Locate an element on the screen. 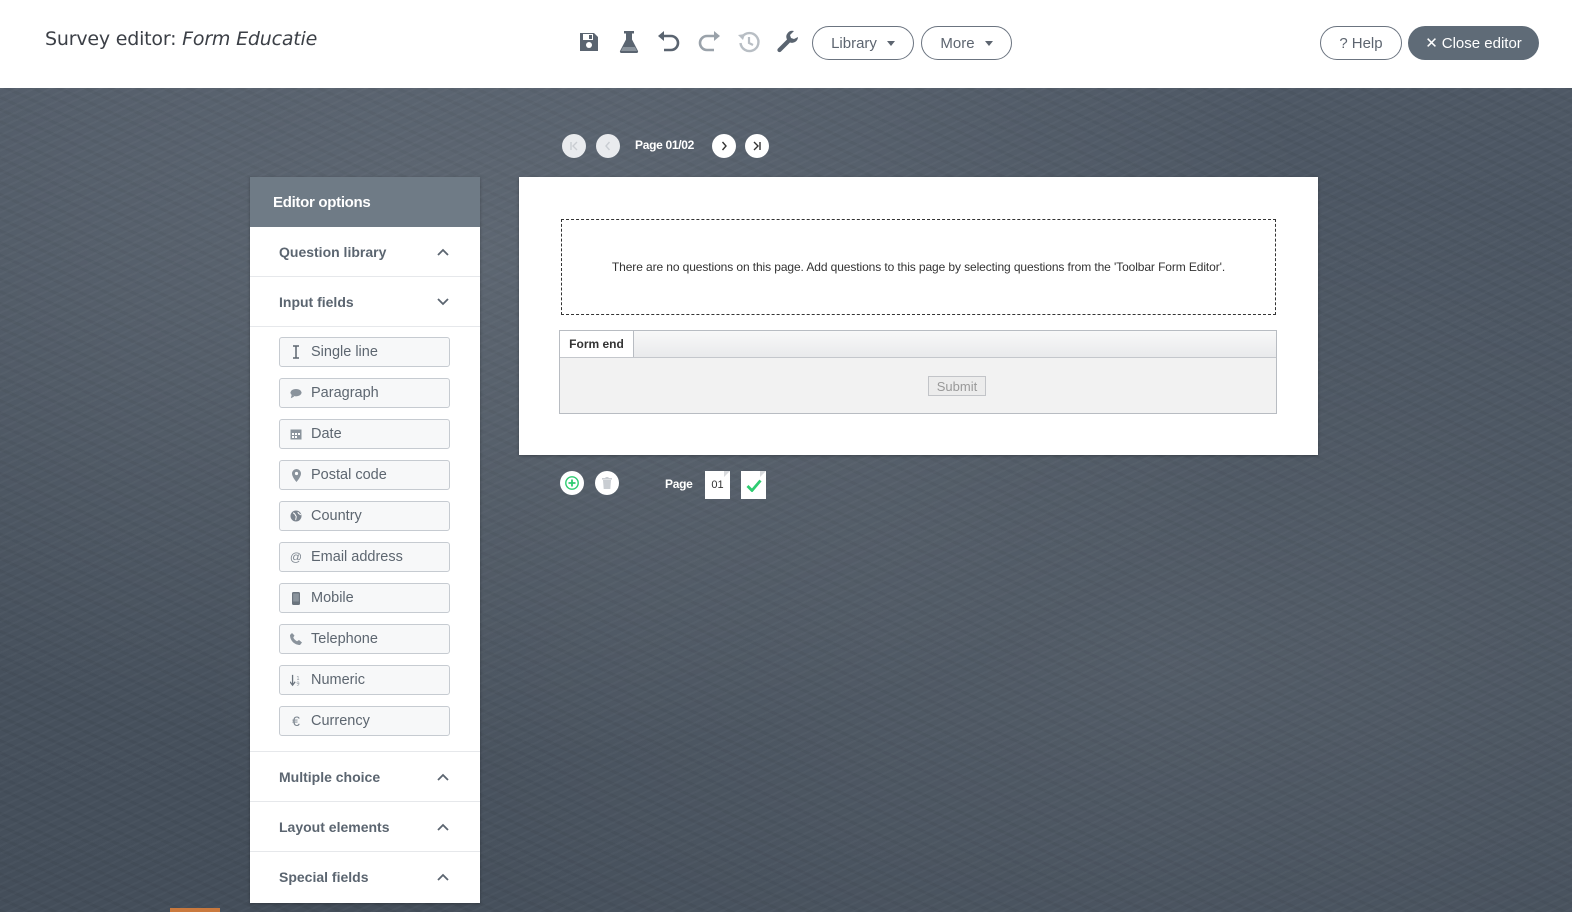 Image resolution: width=1572 pixels, height=912 pixels. library-dropdown: Library is located at coordinates (863, 43).